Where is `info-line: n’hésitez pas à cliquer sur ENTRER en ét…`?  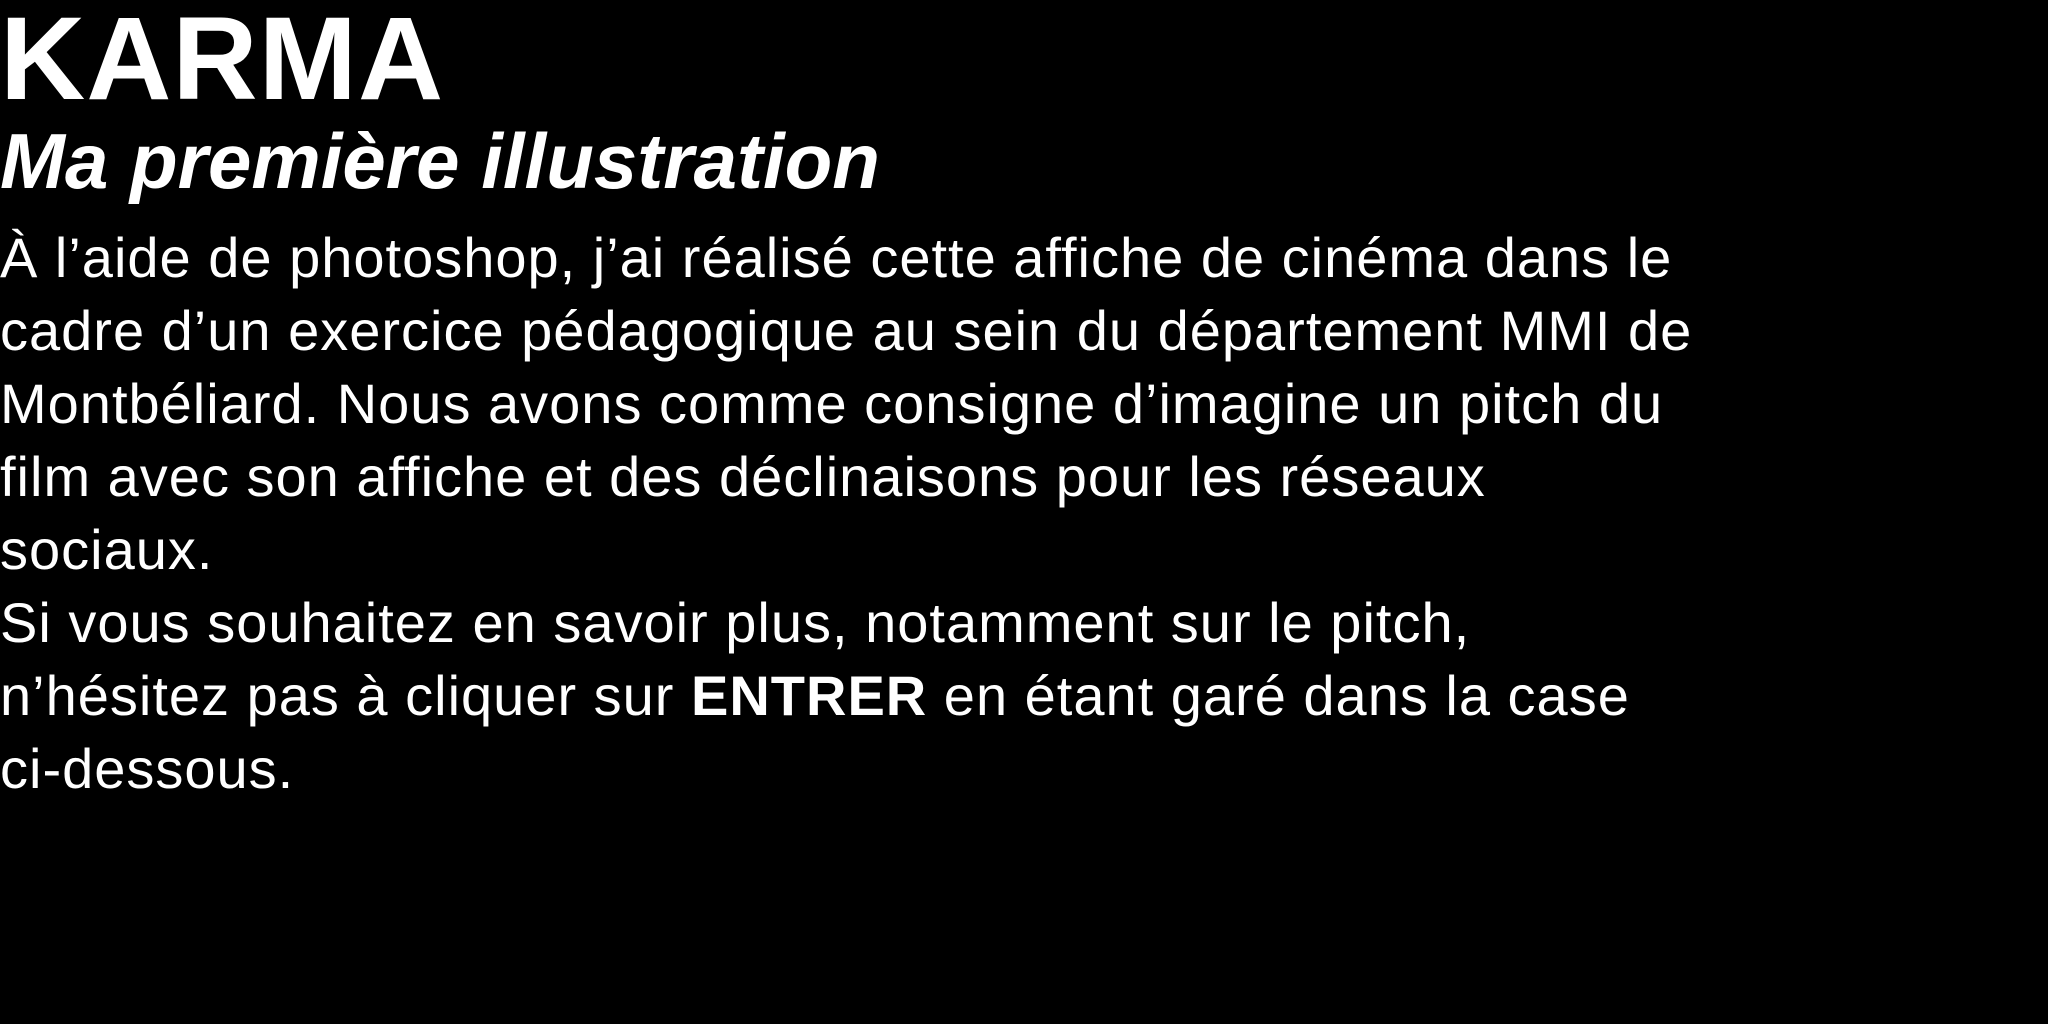
info-line: n’hésitez pas à cliquer sur ENTRER en ét… is located at coordinates (1020, 695).